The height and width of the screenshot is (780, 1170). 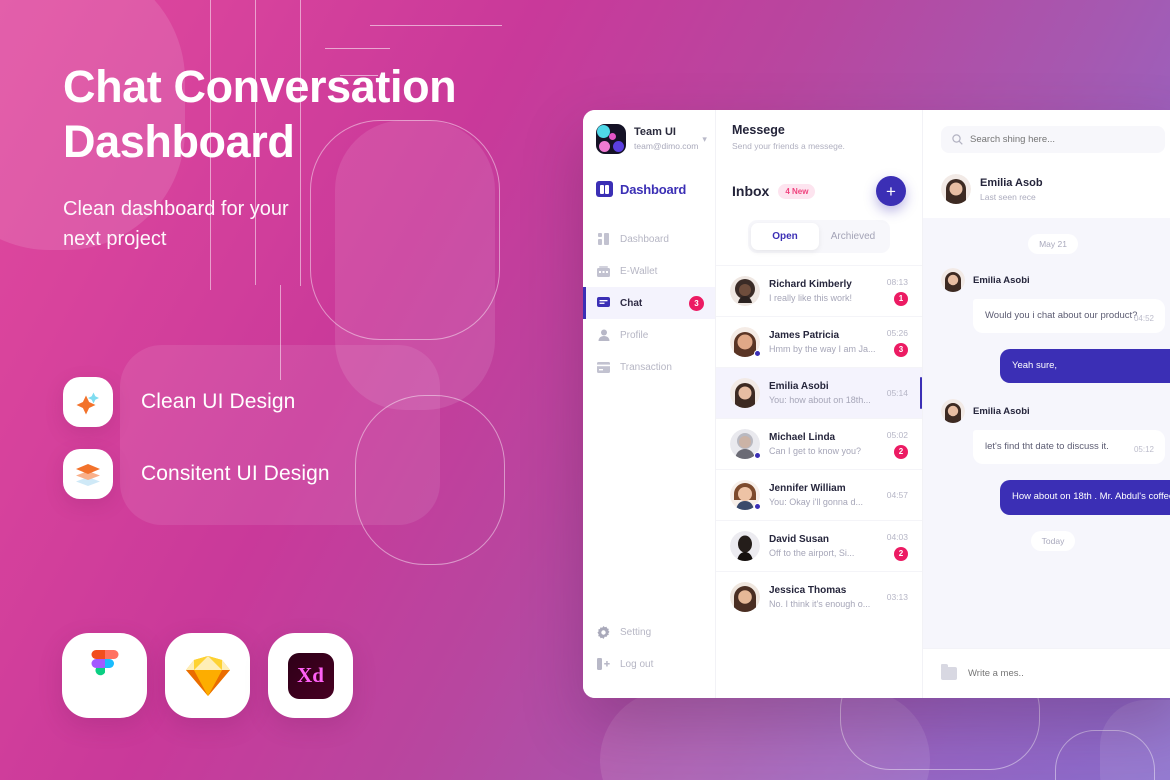 What do you see at coordinates (897, 393) in the screenshot?
I see `message-time: 05:14` at bounding box center [897, 393].